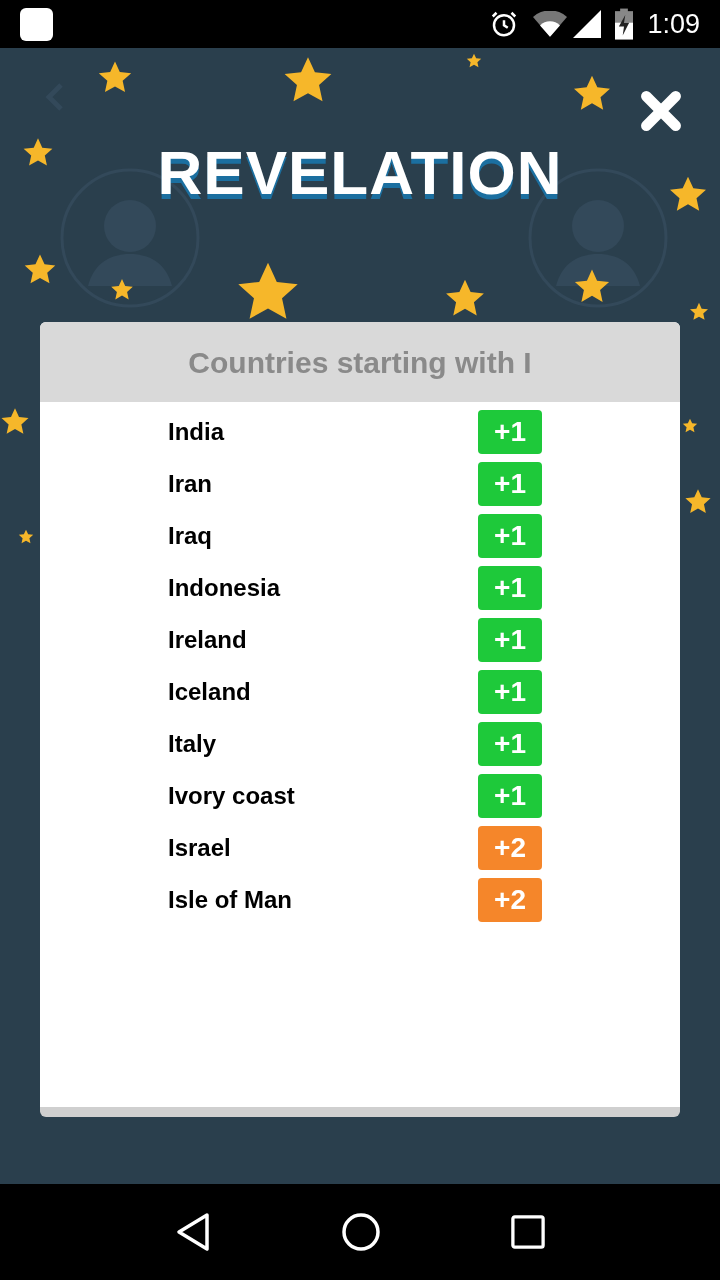 The height and width of the screenshot is (1280, 720). I want to click on notification-icon, so click(36, 24).